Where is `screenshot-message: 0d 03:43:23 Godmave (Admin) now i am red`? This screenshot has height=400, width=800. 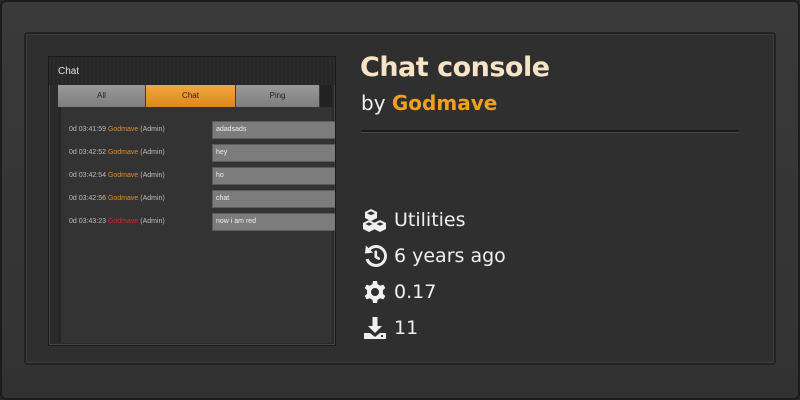
screenshot-message: 0d 03:43:23 Godmave (Admin) now i am red is located at coordinates (200, 223).